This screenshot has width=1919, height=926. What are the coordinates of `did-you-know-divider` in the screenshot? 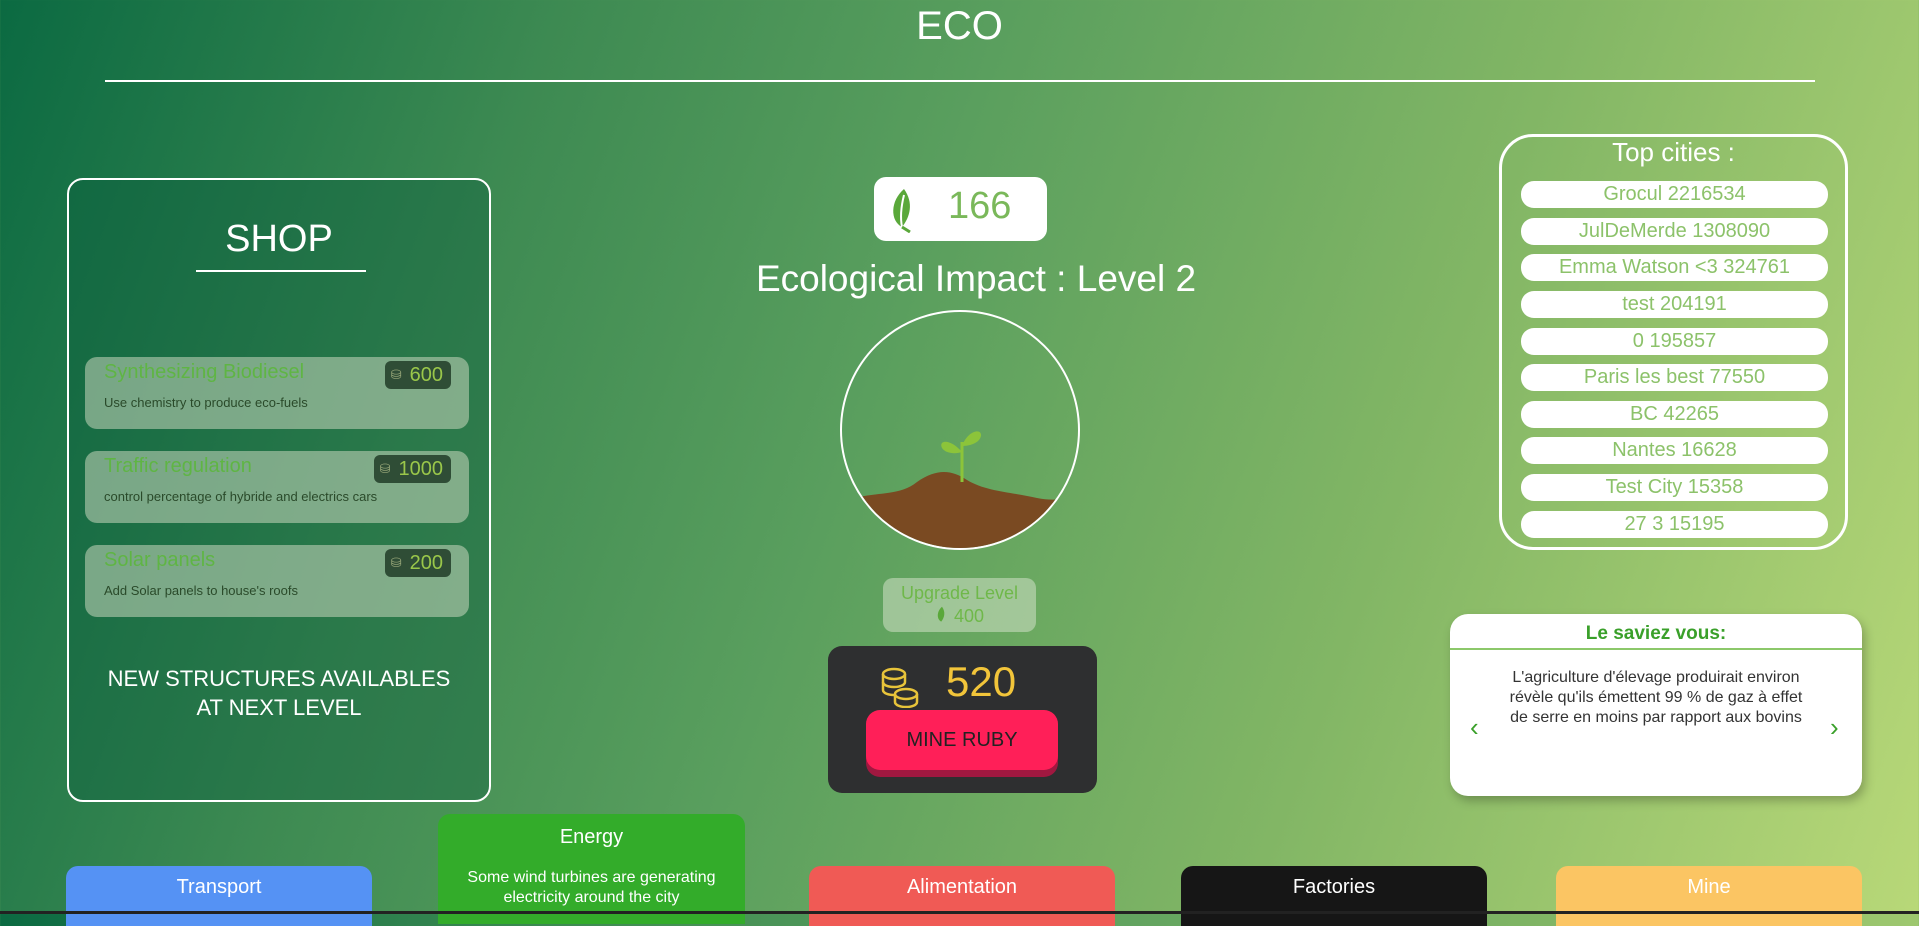 It's located at (1656, 649).